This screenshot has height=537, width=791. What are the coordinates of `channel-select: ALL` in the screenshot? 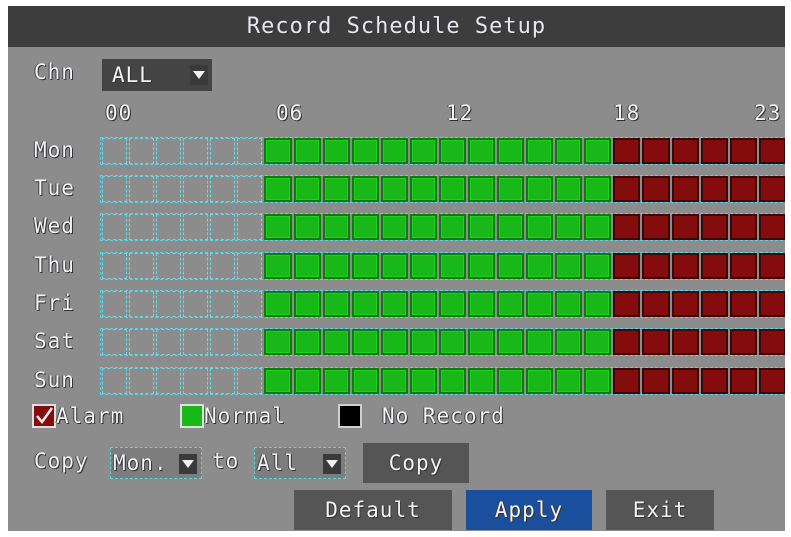 It's located at (157, 75).